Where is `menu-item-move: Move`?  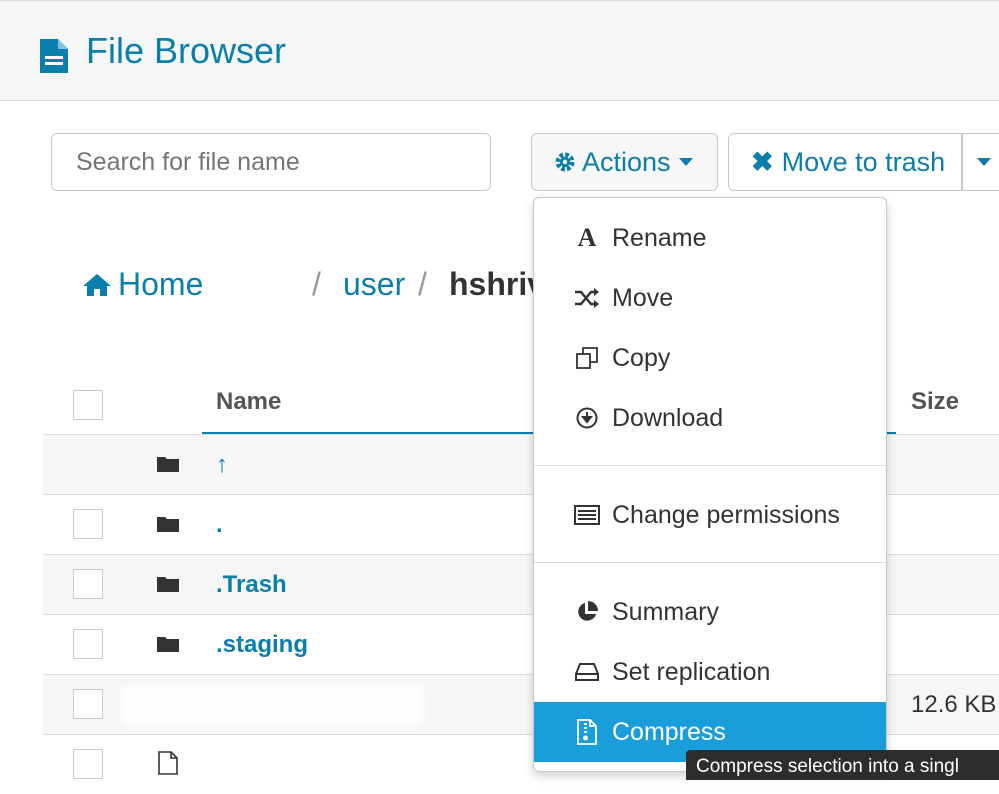
menu-item-move: Move is located at coordinates (710, 298).